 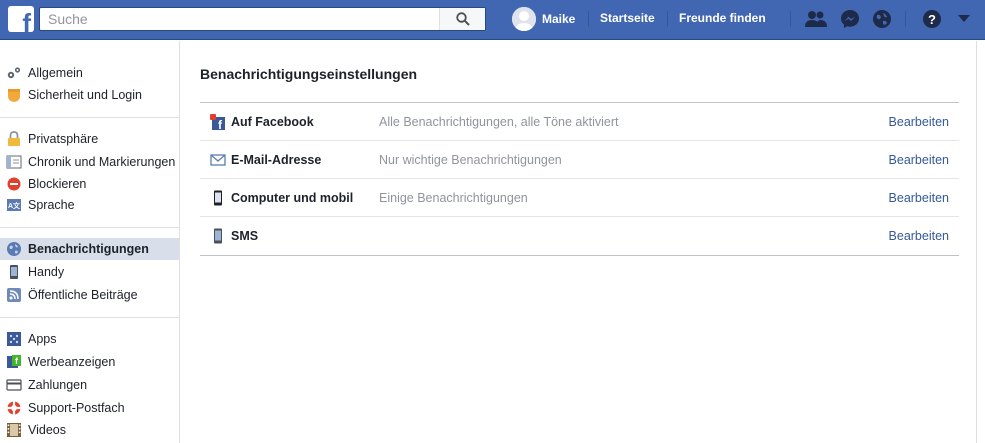 I want to click on lifebuoy-icon, so click(x=14, y=408).